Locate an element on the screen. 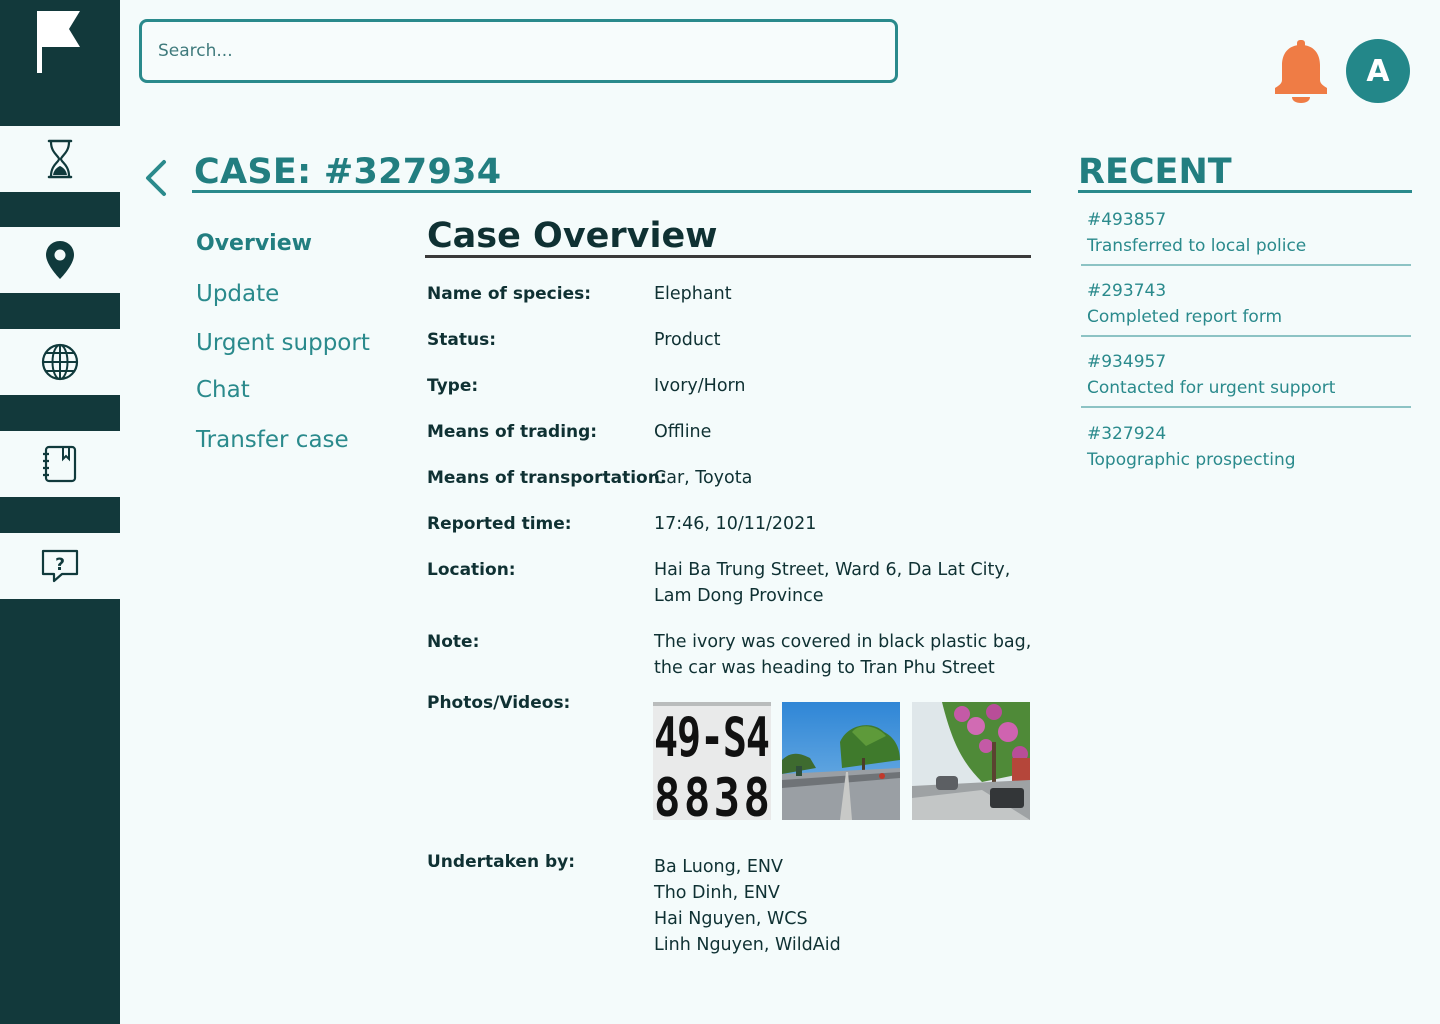 The image size is (1440, 1024). field-value-location-line2: Lam Dong Province is located at coordinates (739, 596).